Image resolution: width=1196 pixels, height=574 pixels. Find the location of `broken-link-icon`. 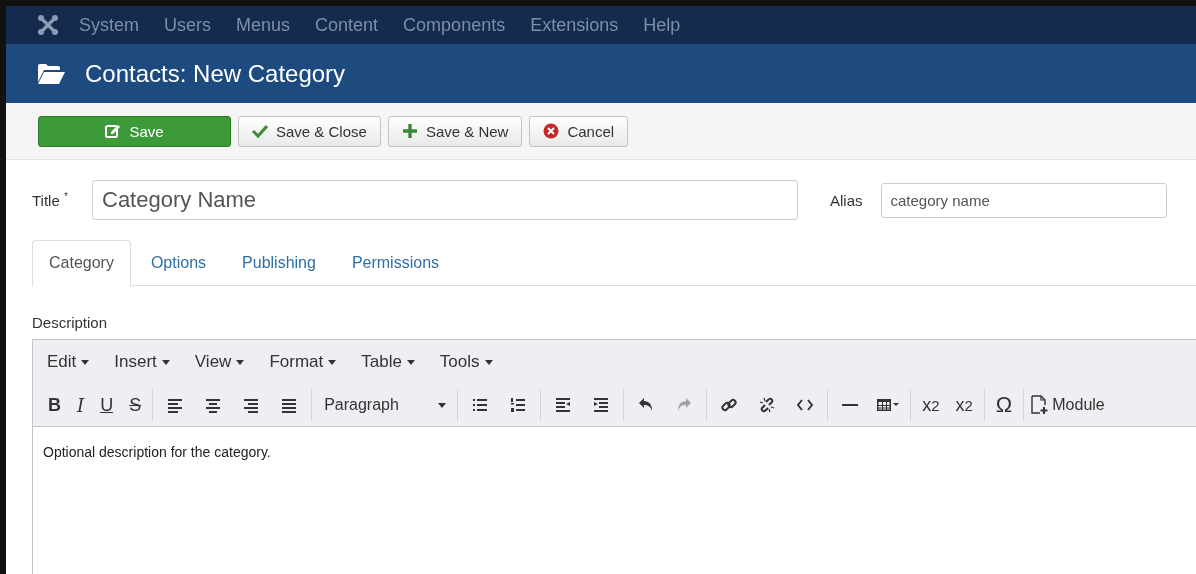

broken-link-icon is located at coordinates (767, 405).